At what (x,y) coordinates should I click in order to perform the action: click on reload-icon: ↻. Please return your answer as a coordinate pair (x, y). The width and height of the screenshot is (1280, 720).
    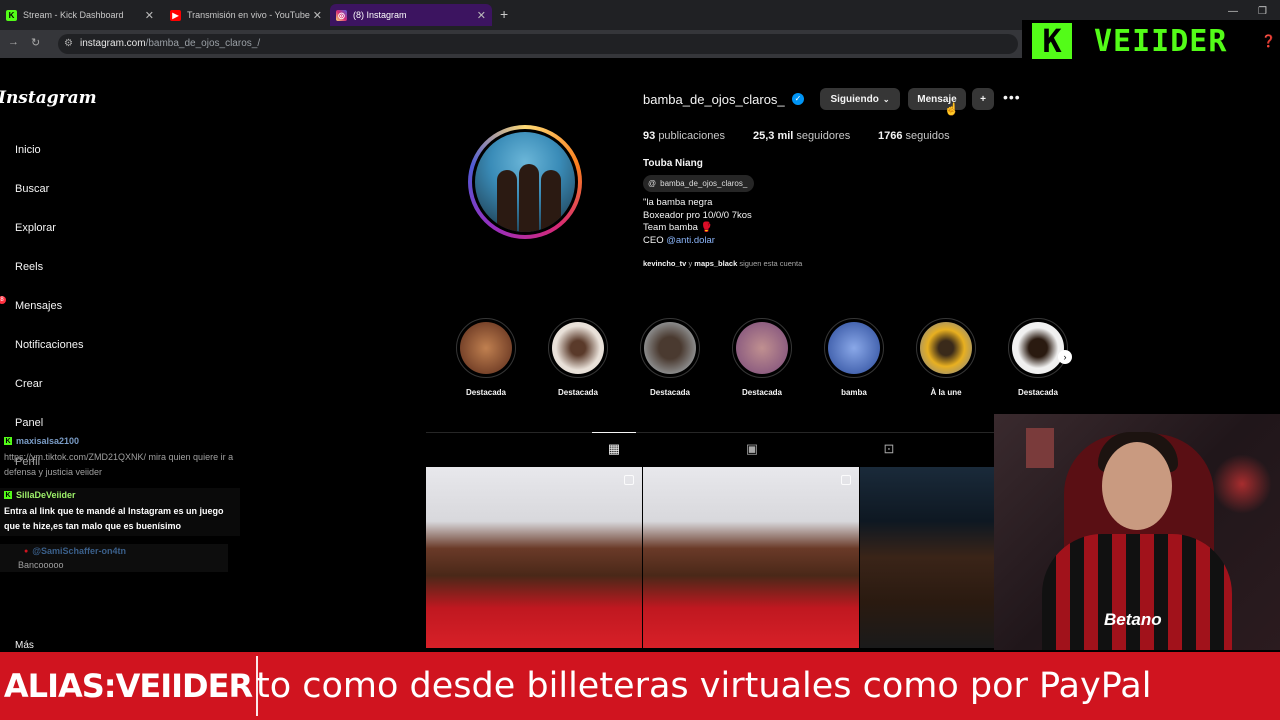
    Looking at the image, I should click on (35, 42).